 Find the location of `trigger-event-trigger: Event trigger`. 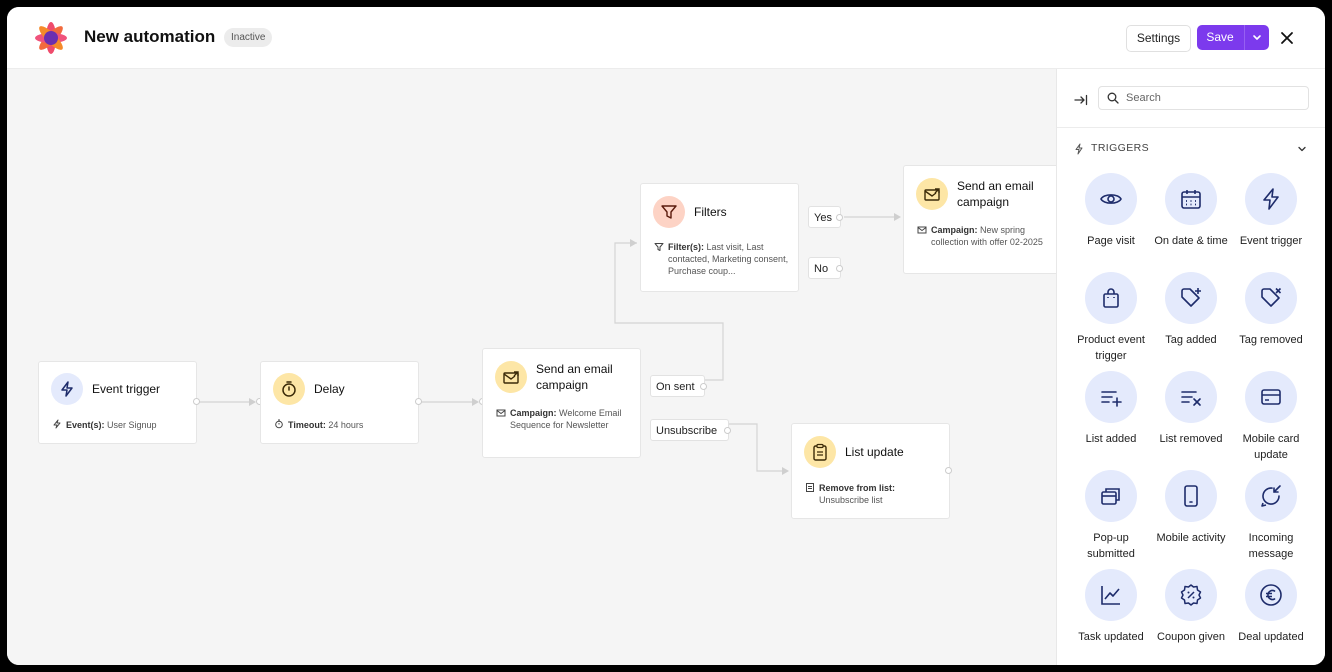

trigger-event-trigger: Event trigger is located at coordinates (1271, 220).